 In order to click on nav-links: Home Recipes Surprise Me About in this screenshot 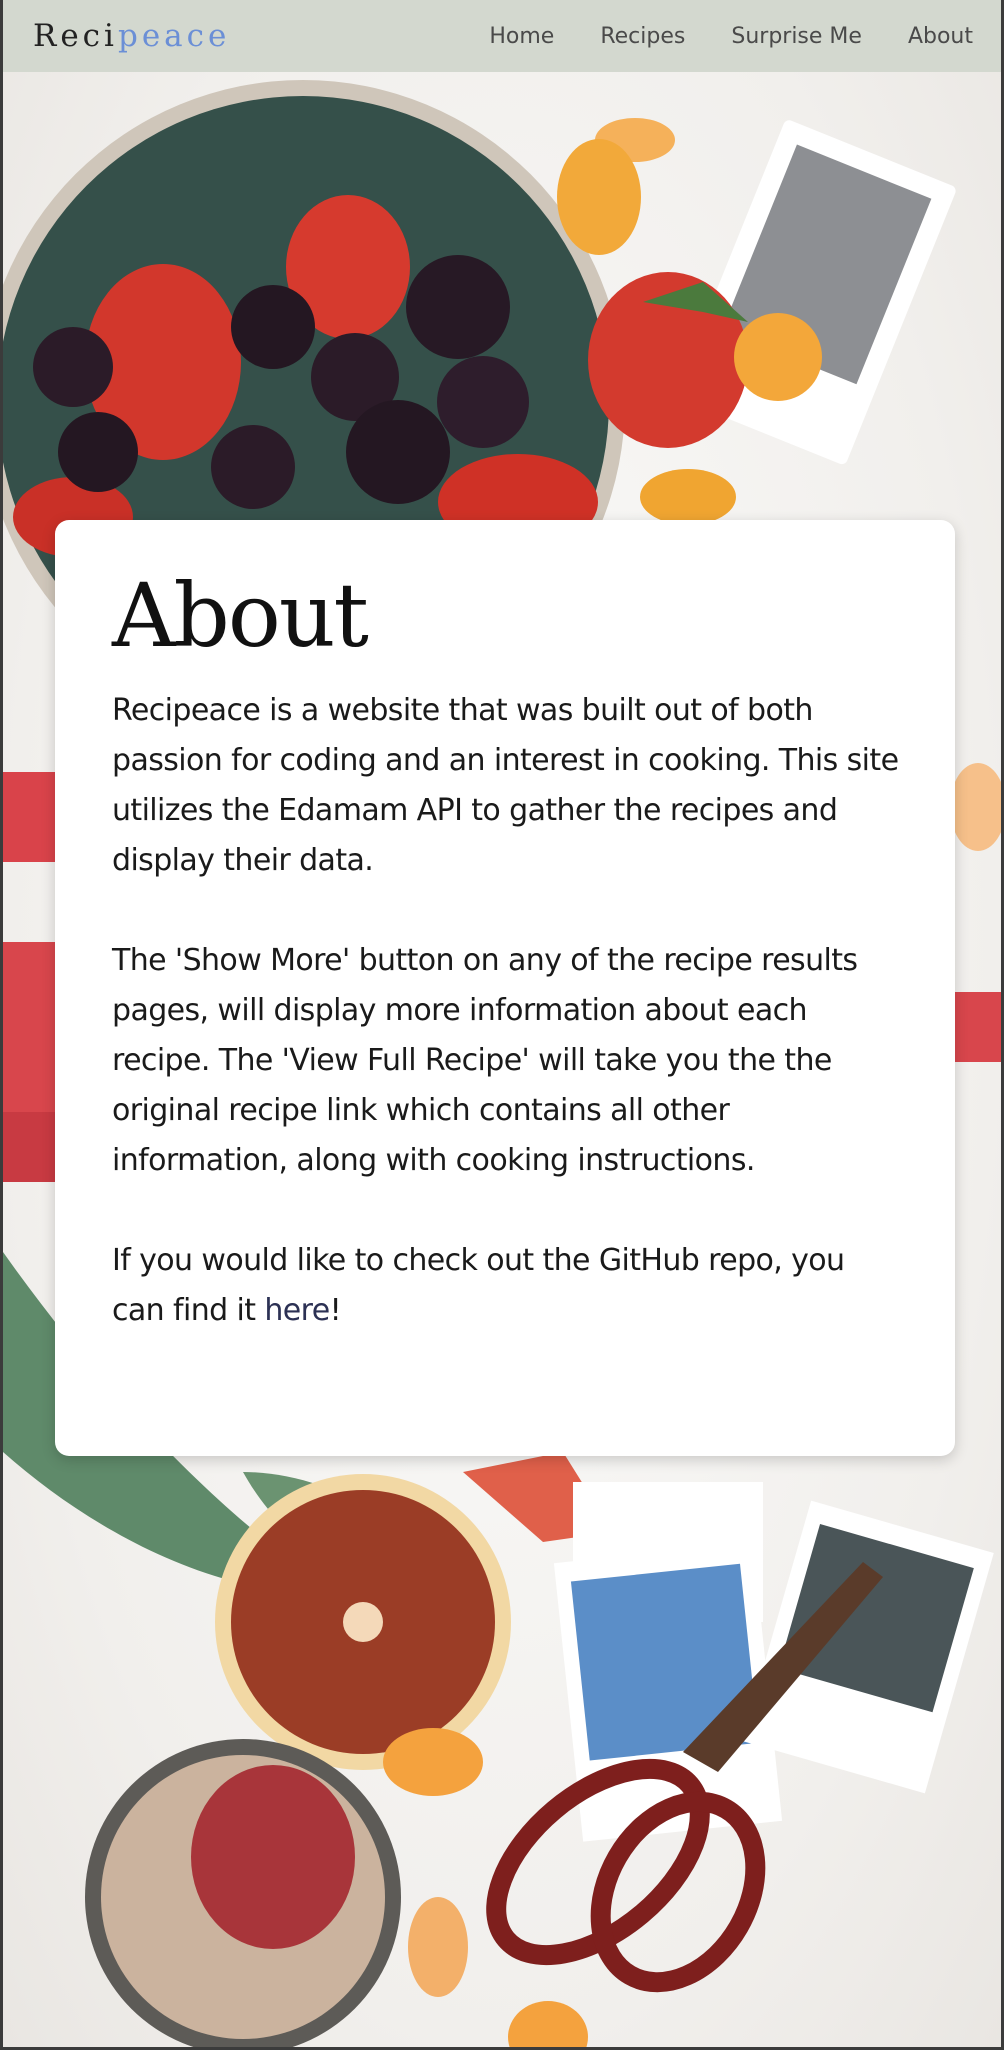, I will do `click(731, 36)`.